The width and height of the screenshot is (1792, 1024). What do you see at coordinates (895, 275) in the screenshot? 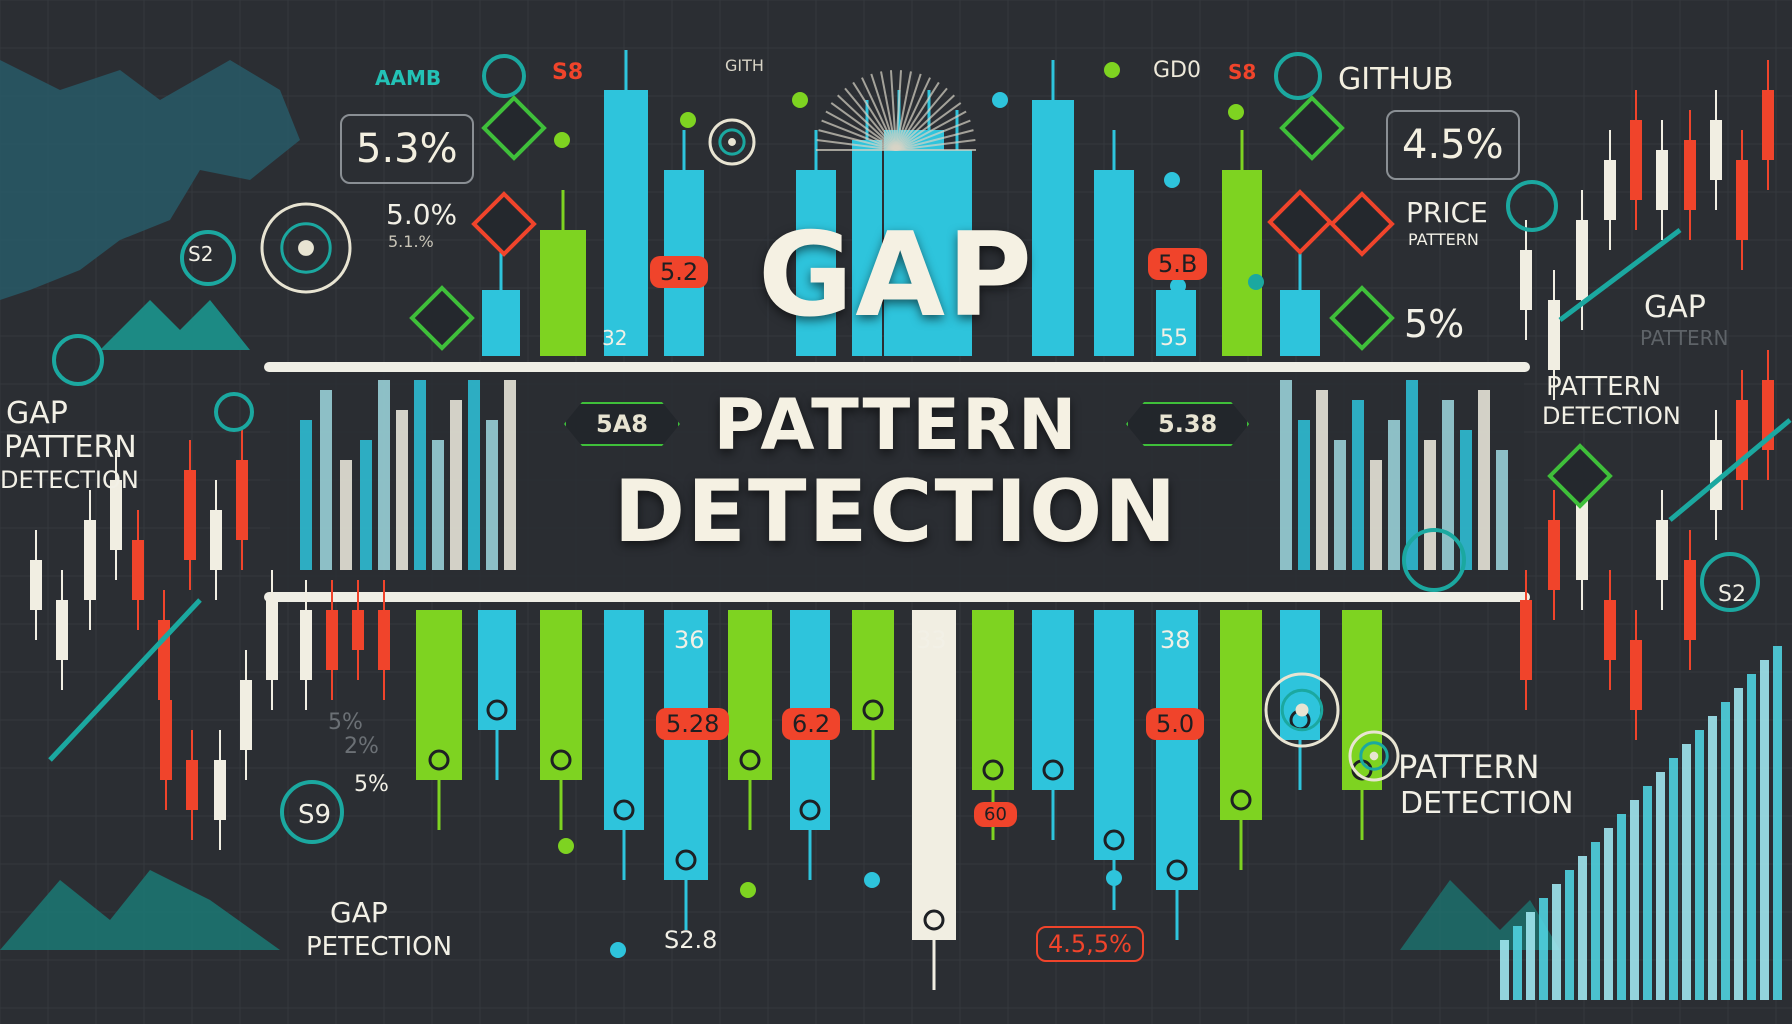
I see `title-line-gap: GAP` at bounding box center [895, 275].